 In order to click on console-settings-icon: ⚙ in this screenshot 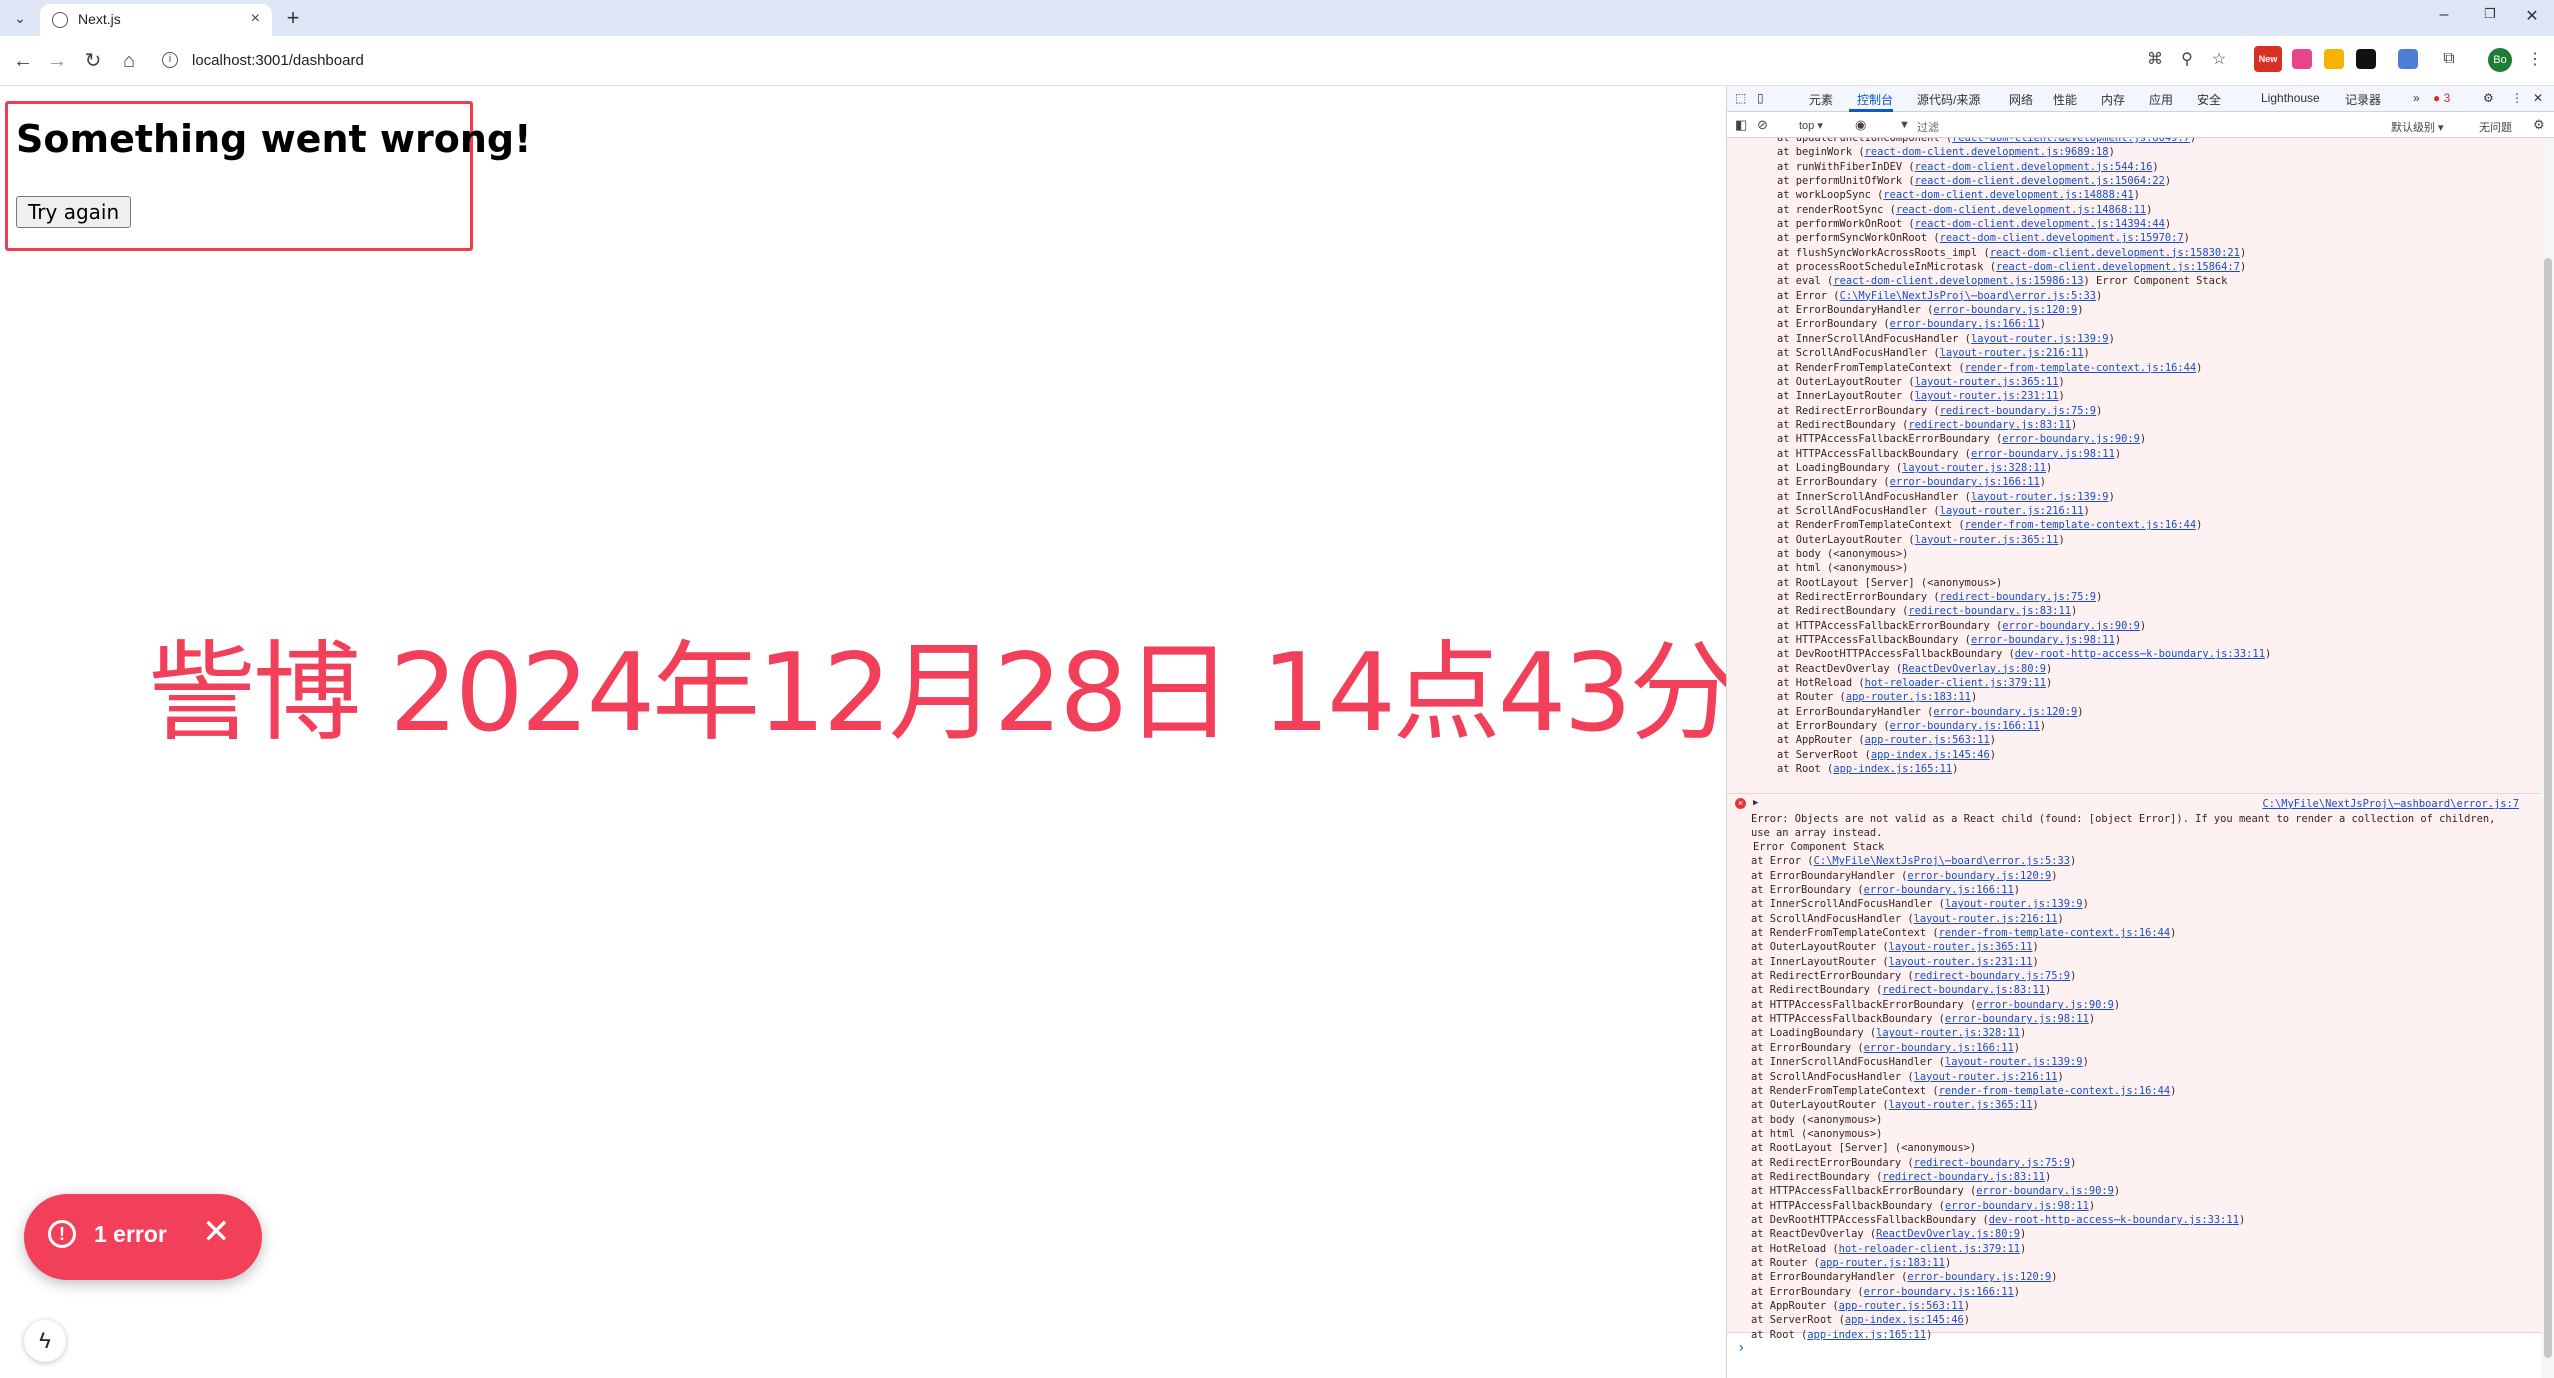, I will do `click(2539, 125)`.